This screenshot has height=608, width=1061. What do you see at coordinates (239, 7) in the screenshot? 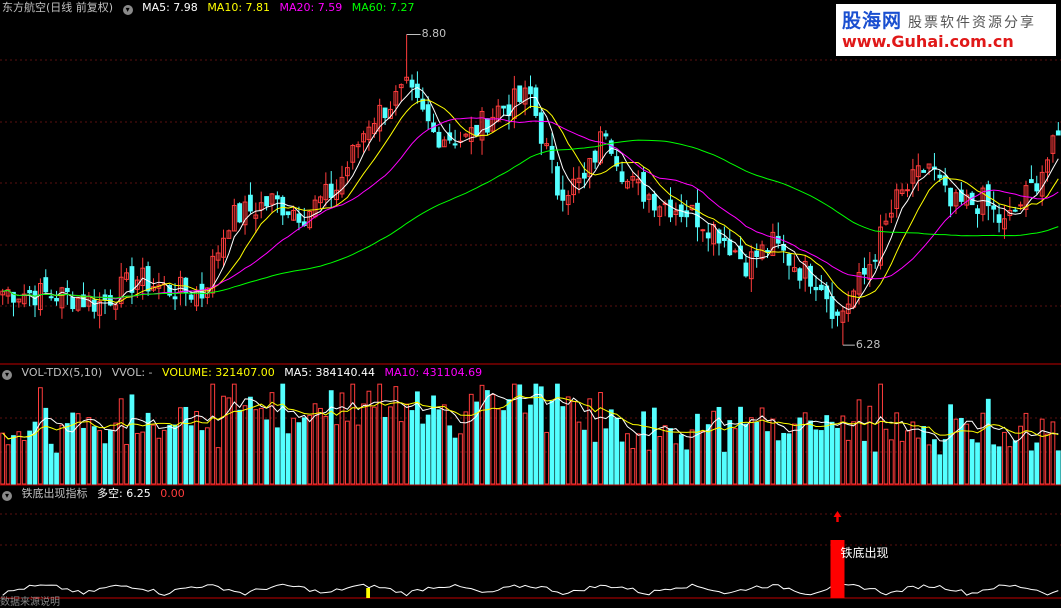
I see `ma10-label: MA10: 7.81` at bounding box center [239, 7].